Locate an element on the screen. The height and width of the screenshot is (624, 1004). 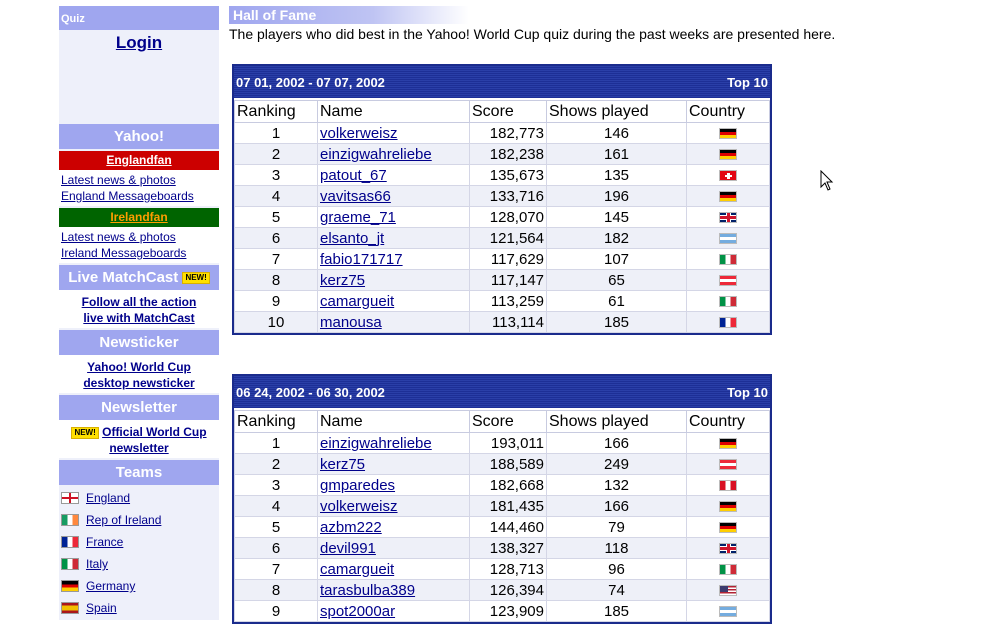
ireland-news-link: Latest news & photos is located at coordinates (139, 237).